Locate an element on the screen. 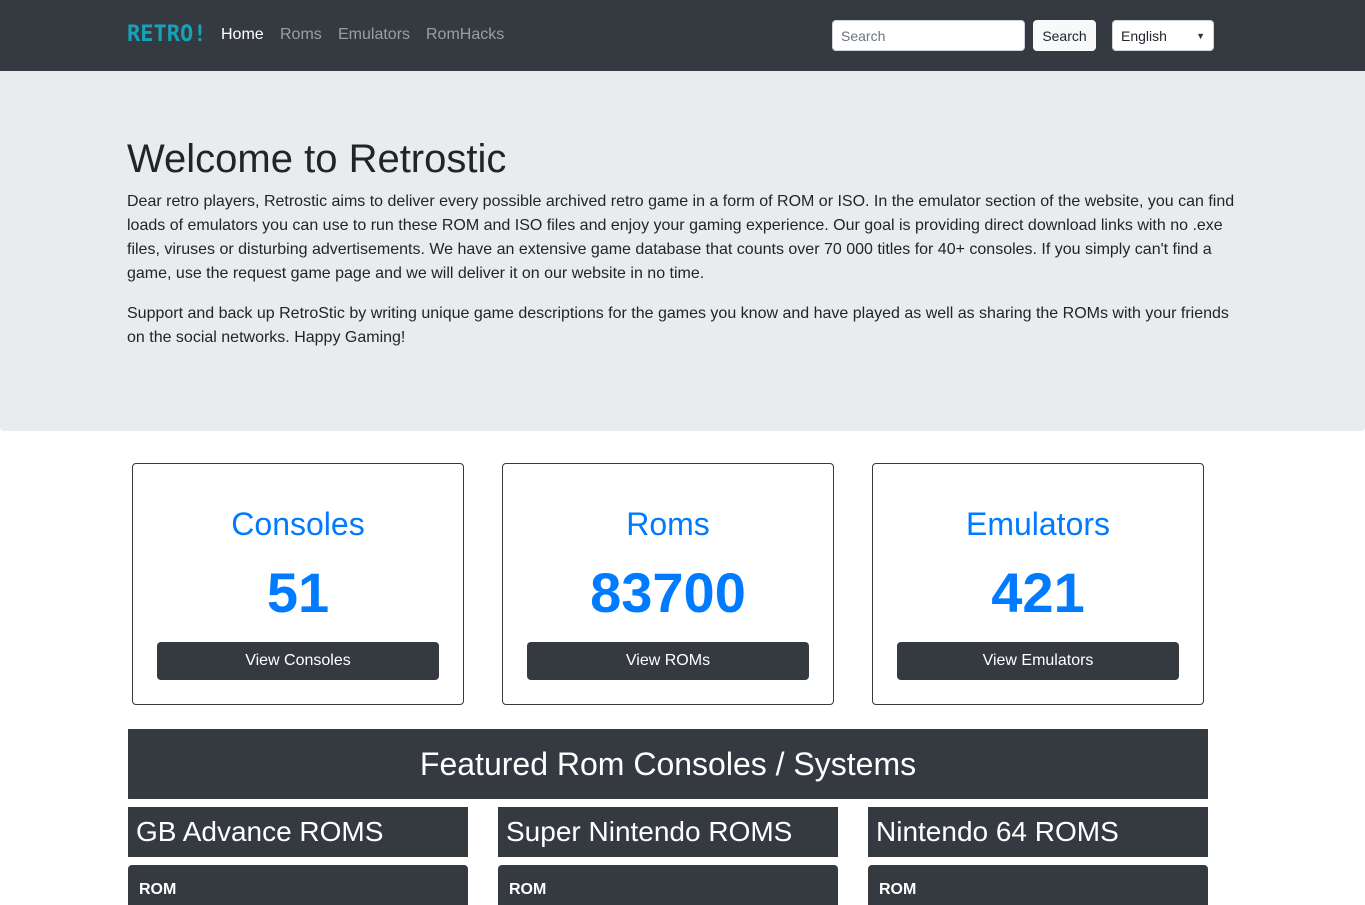 Image resolution: width=1365 pixels, height=905 pixels. nav-link-romhacks: RomHacks is located at coordinates (465, 35).